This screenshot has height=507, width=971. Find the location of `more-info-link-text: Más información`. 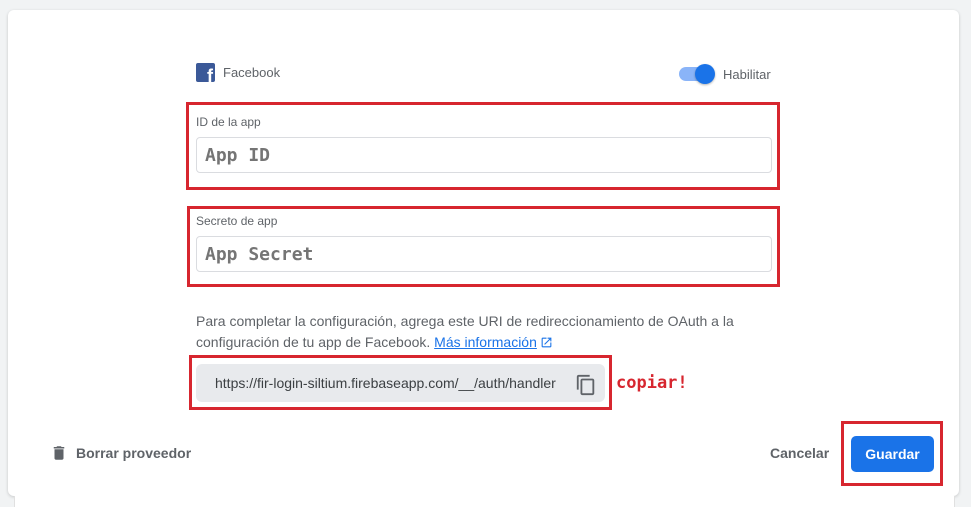

more-info-link-text: Más información is located at coordinates (485, 342).